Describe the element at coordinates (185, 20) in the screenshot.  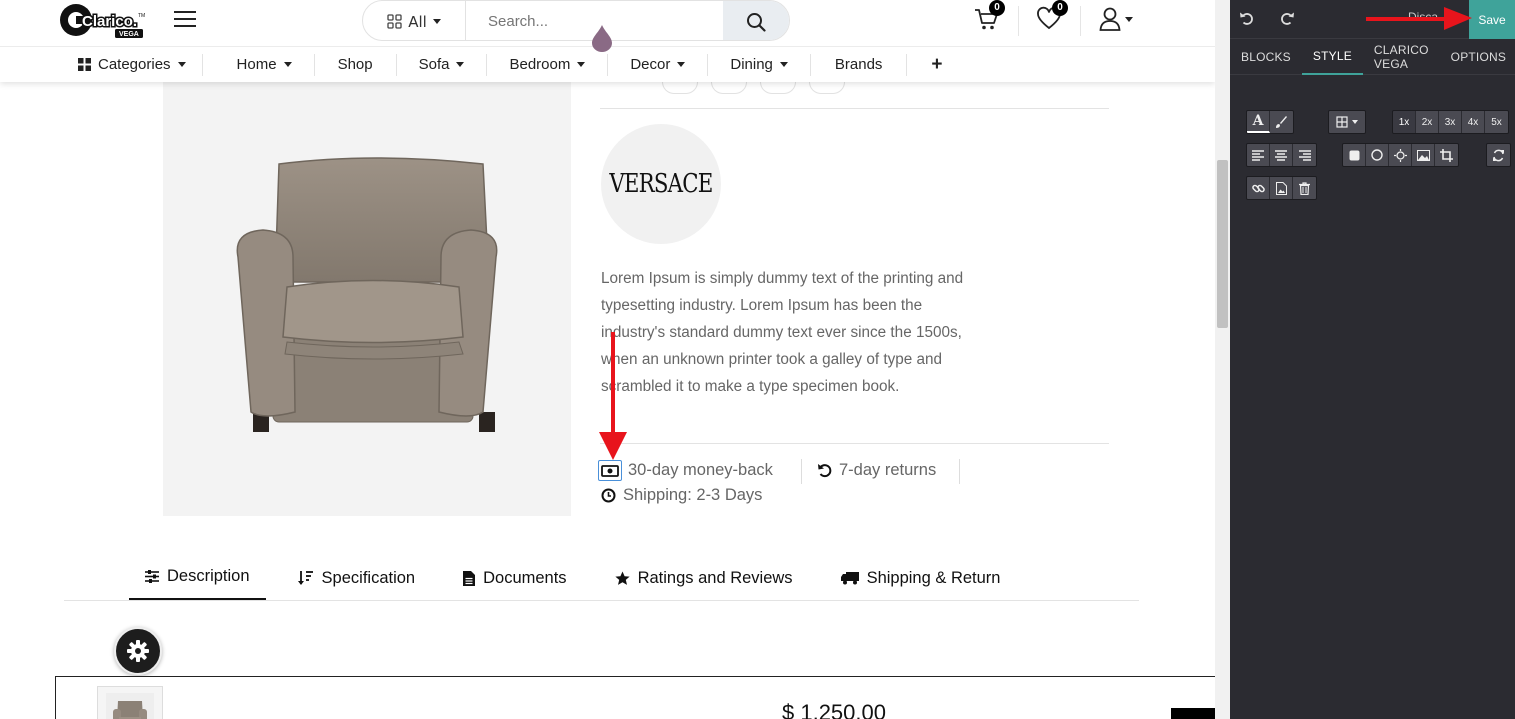
I see `hamburger-menu-icon` at that location.